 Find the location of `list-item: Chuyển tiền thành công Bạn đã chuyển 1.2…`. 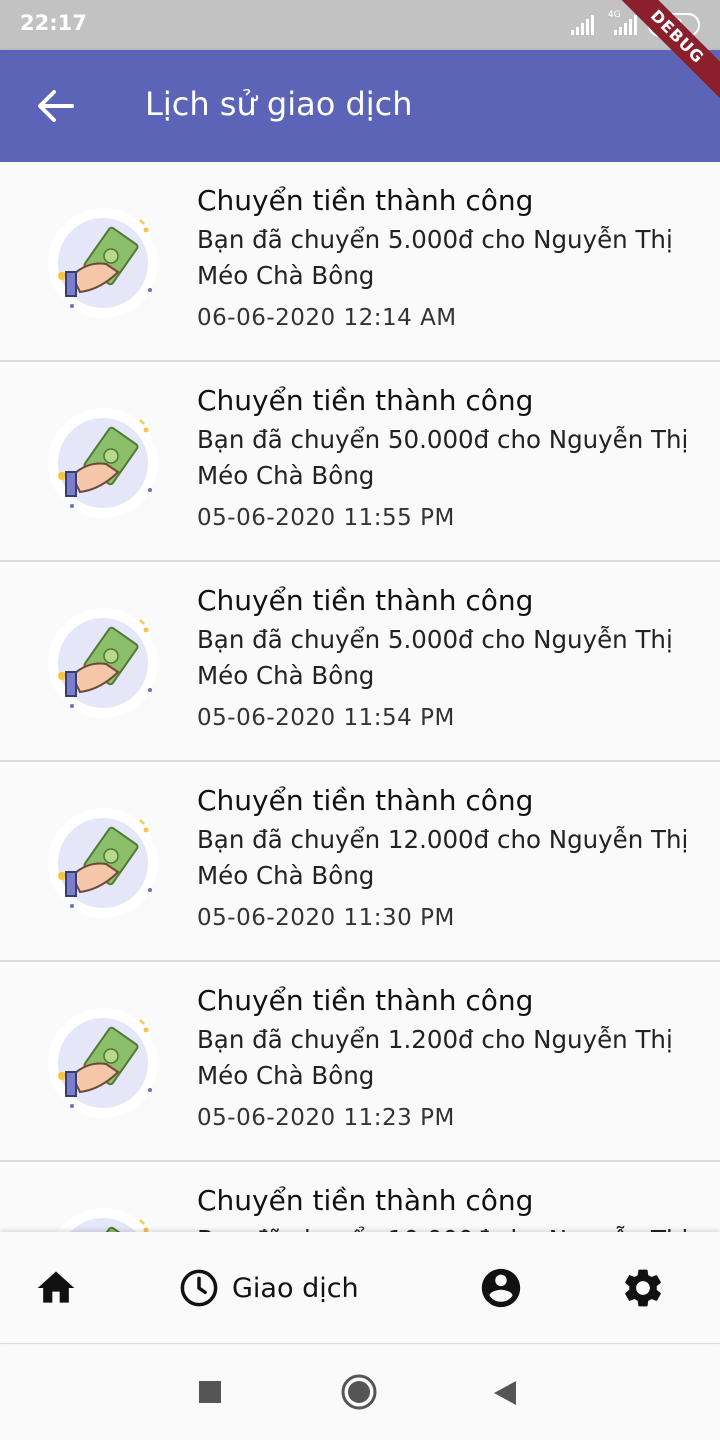

list-item: Chuyển tiền thành công Bạn đã chuyển 1.2… is located at coordinates (360, 1062).